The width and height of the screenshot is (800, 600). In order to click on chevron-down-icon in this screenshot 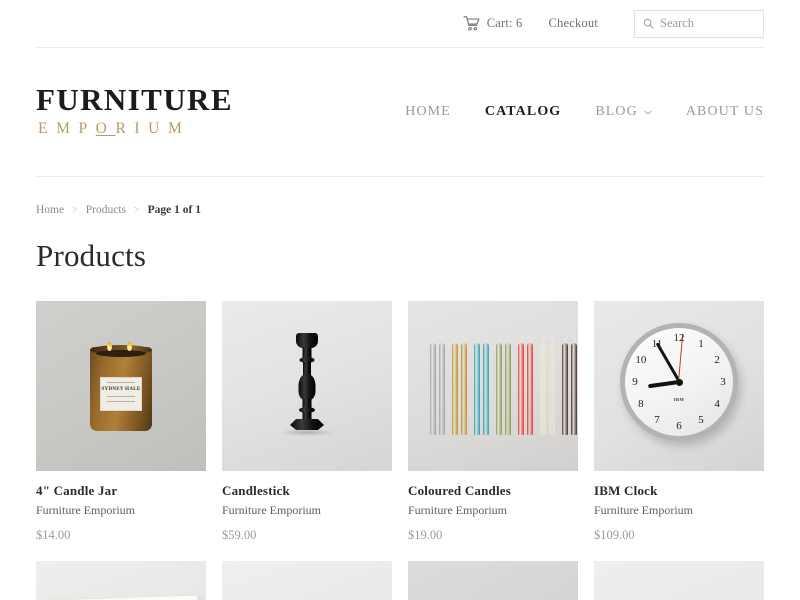, I will do `click(648, 112)`.